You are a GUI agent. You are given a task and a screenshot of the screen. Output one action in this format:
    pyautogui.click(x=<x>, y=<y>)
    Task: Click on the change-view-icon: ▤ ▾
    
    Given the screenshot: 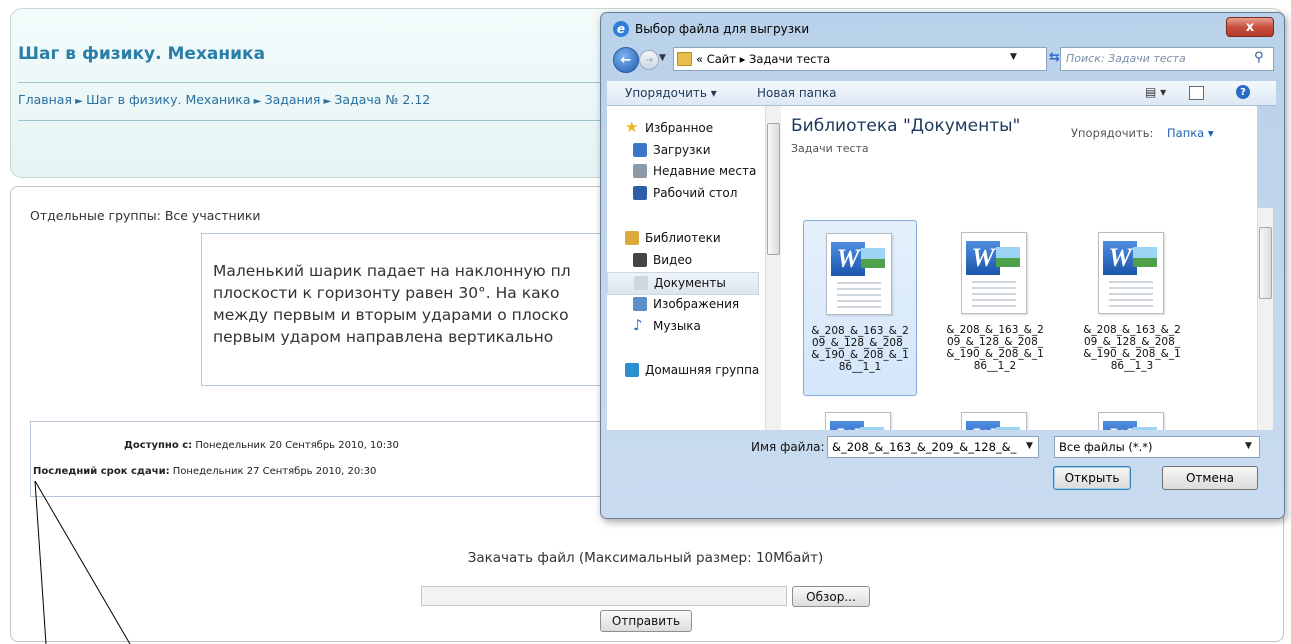 What is the action you would take?
    pyautogui.click(x=1155, y=92)
    